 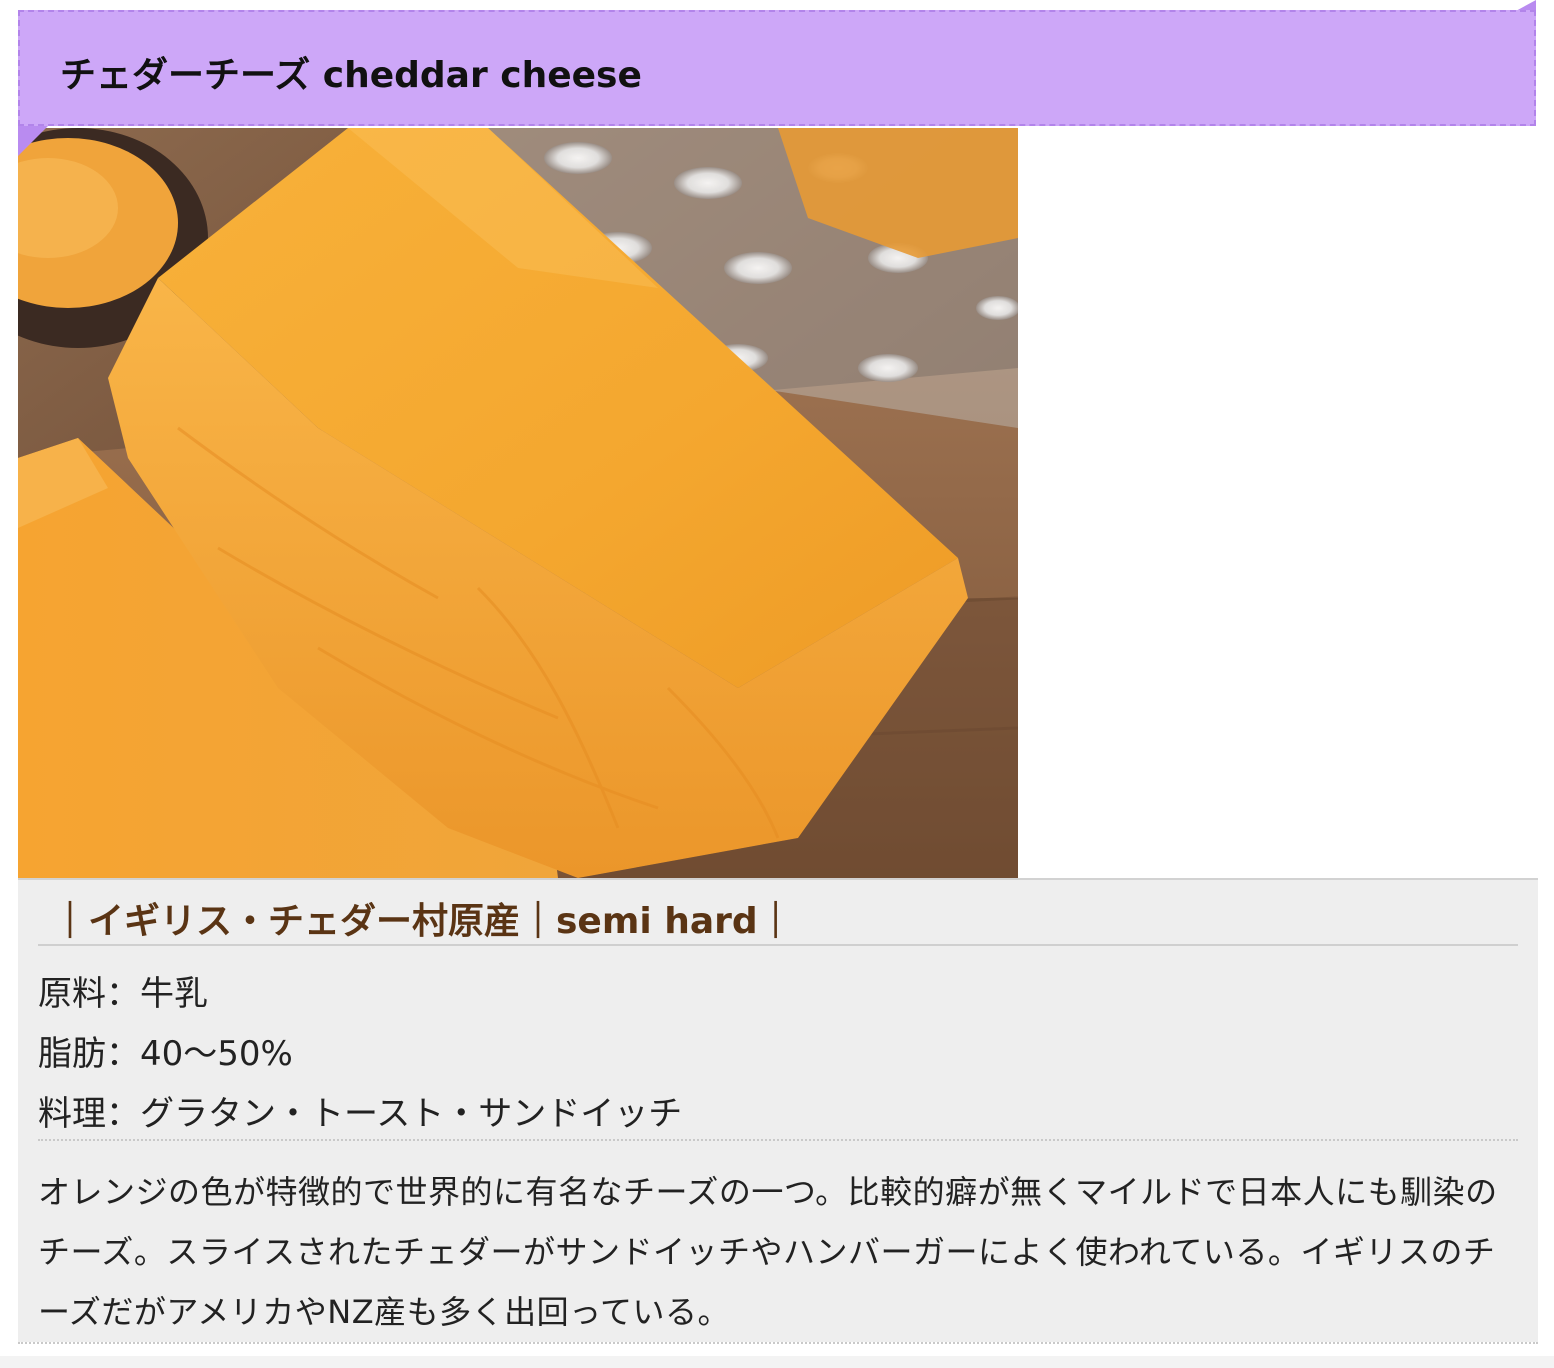 What do you see at coordinates (360, 1114) in the screenshot?
I see `spec-dishes: 料理：グラタン・トースト・サンドイッチ` at bounding box center [360, 1114].